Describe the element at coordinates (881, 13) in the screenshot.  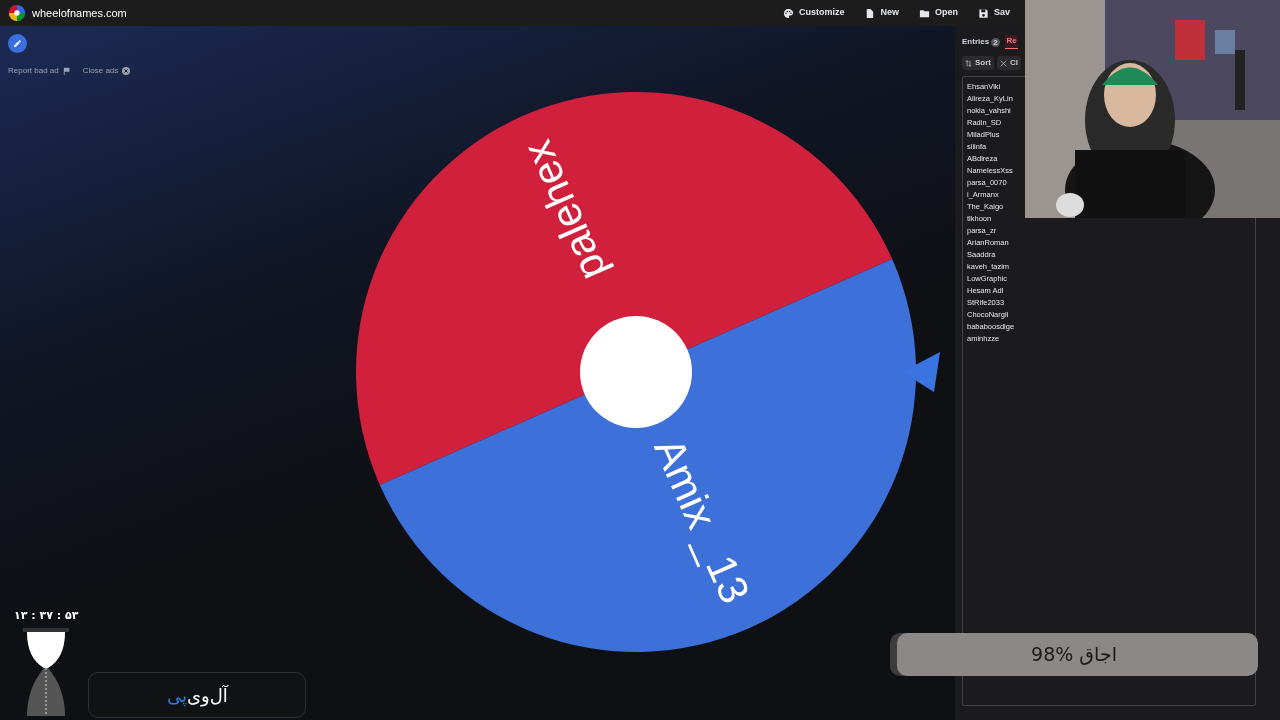
I see `toolbar-button: New` at that location.